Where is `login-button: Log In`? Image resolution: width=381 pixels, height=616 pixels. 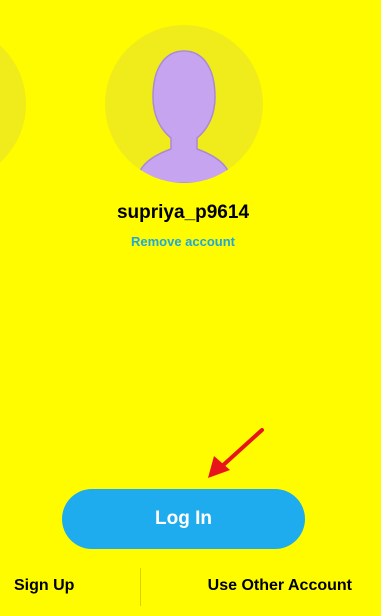
login-button: Log In is located at coordinates (183, 519).